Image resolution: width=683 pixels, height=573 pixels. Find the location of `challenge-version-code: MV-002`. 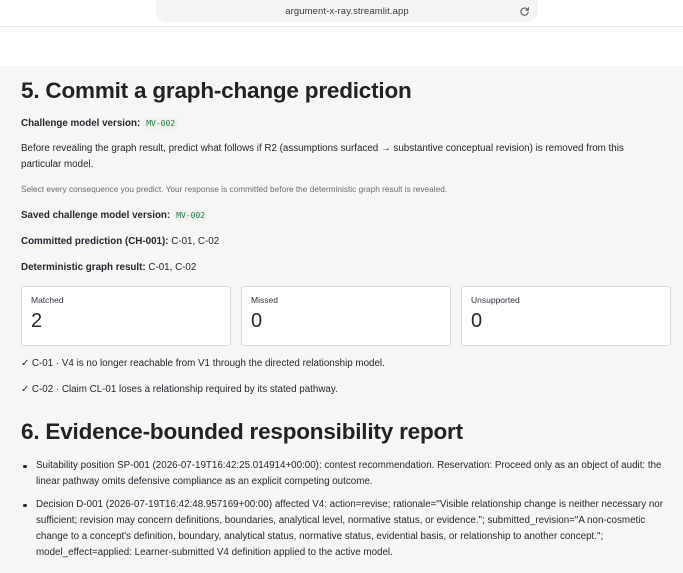

challenge-version-code: MV-002 is located at coordinates (161, 123).